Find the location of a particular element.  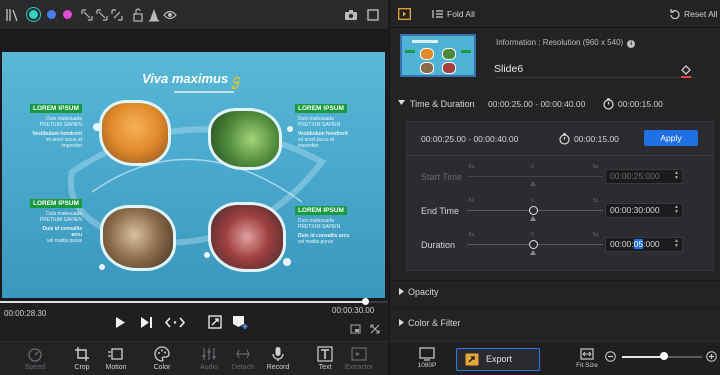

resolution-info: Information : Resolution (960 x 540) i is located at coordinates (566, 43).